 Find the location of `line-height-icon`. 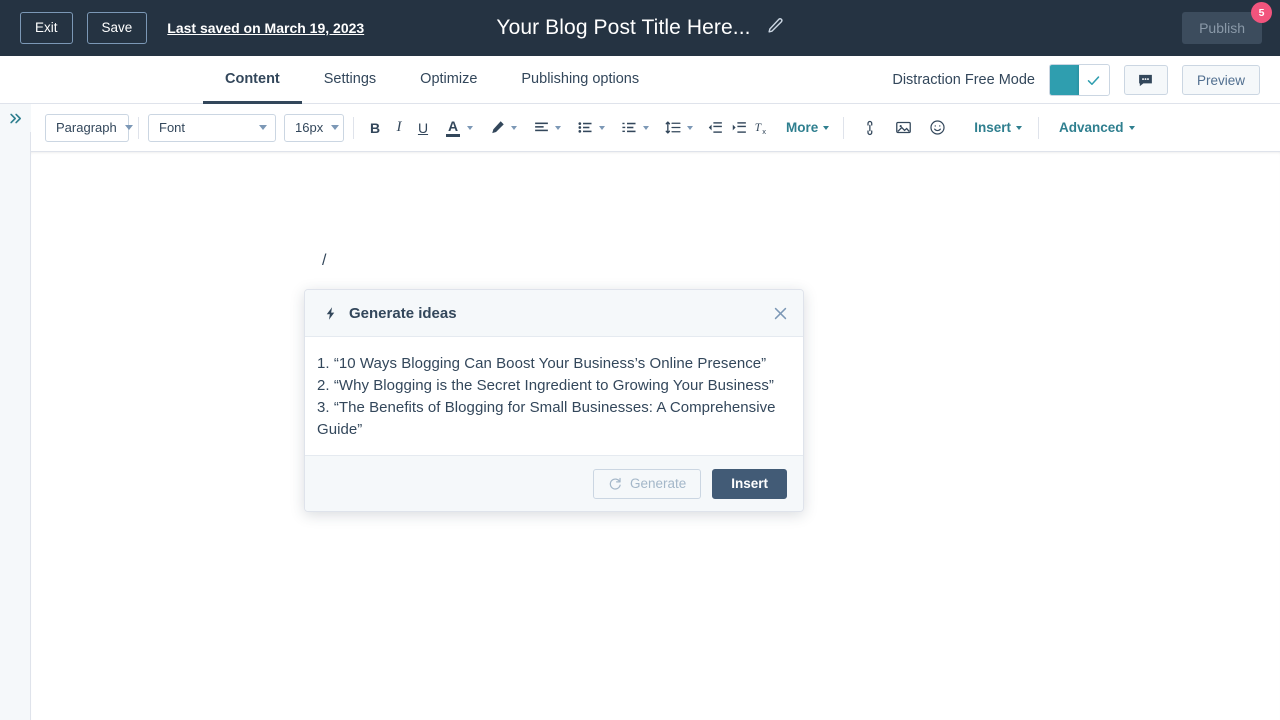

line-height-icon is located at coordinates (673, 127).